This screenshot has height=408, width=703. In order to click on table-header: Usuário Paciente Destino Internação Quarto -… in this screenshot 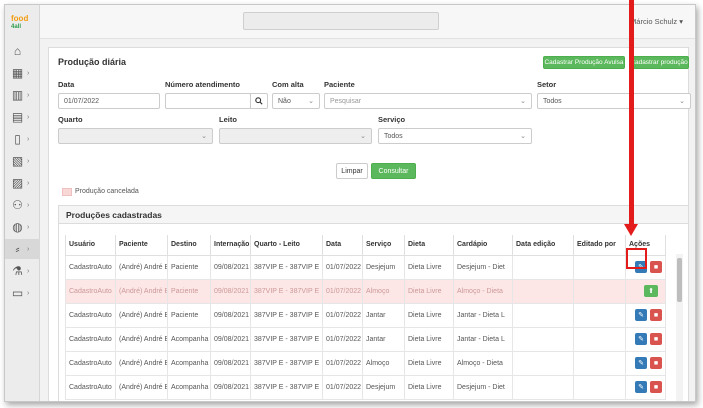, I will do `click(365, 245)`.